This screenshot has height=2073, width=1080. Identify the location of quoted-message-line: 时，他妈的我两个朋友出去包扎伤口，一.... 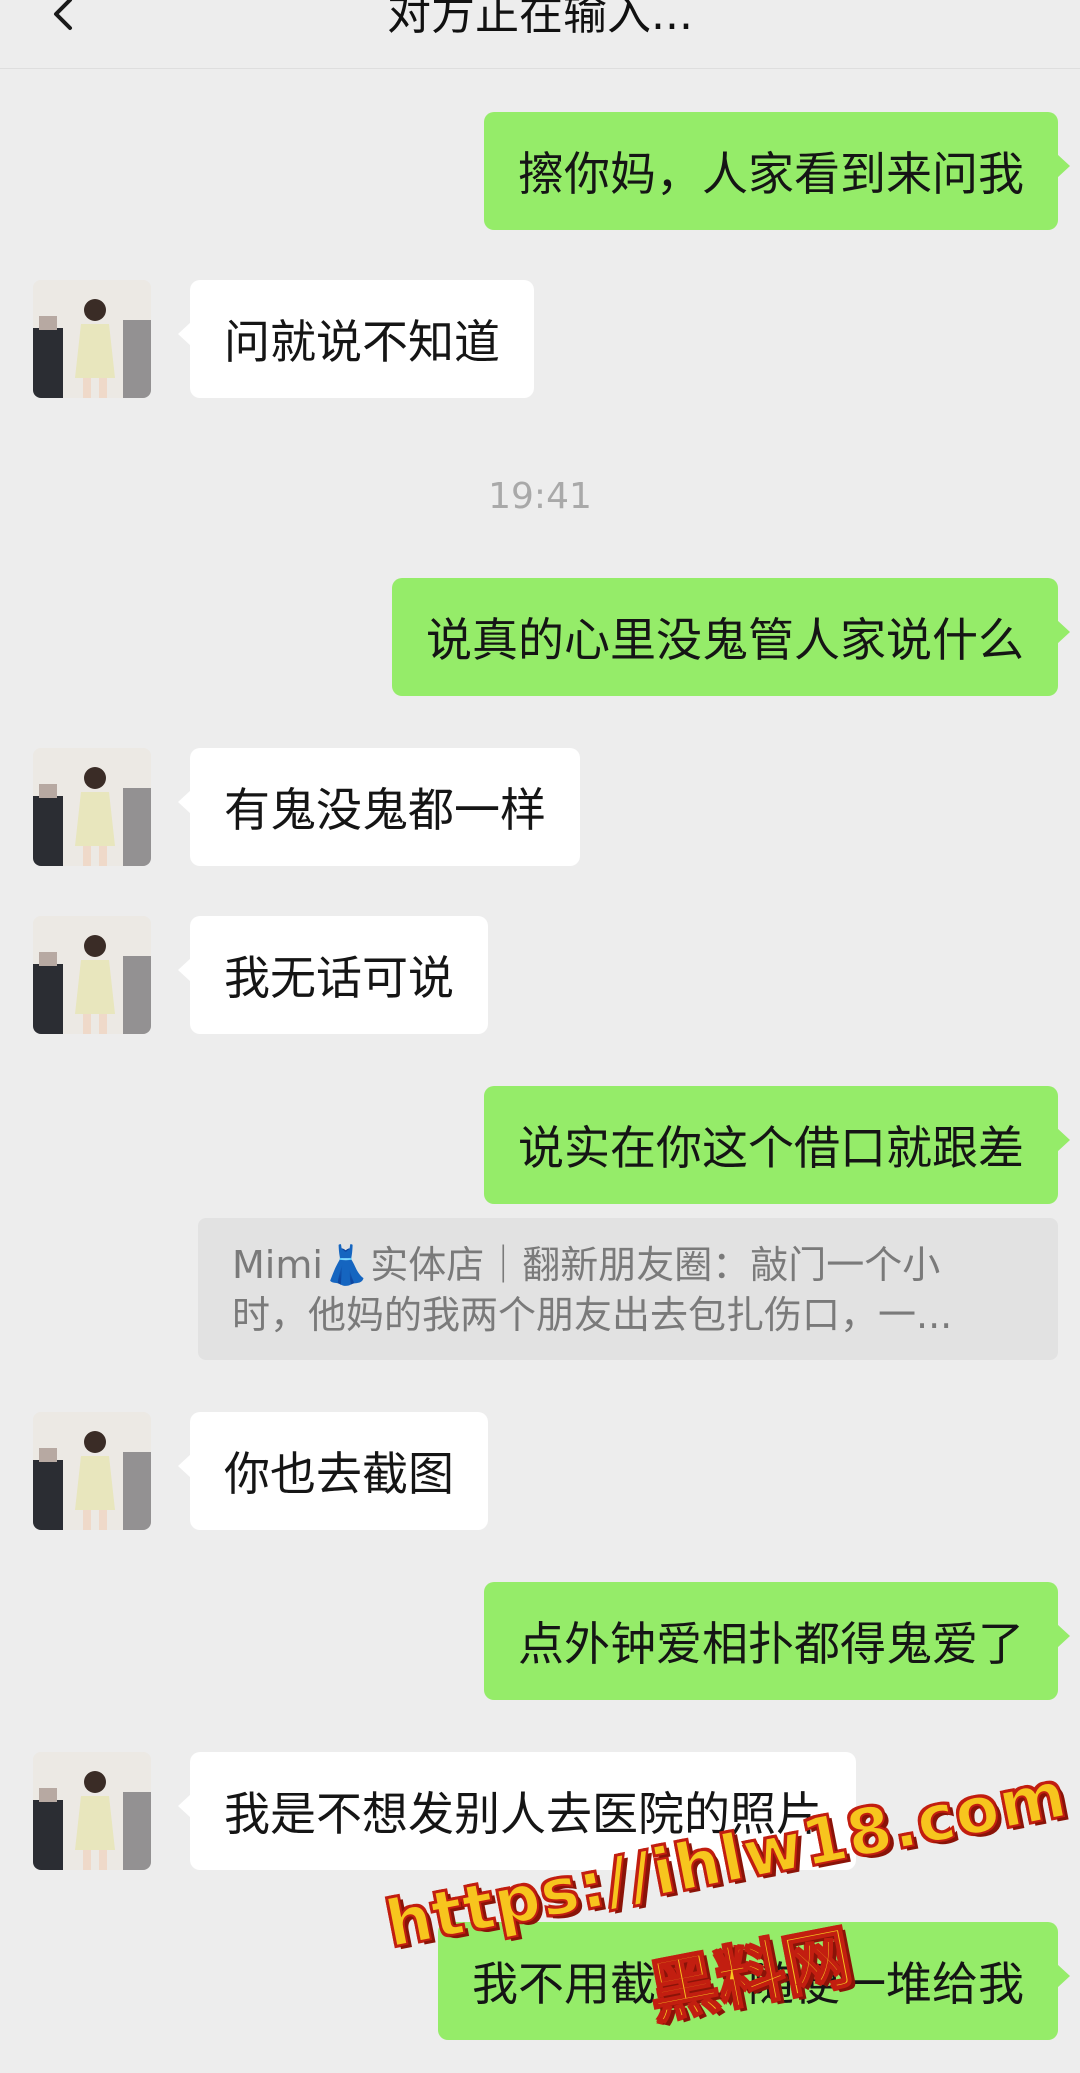
(592, 1315).